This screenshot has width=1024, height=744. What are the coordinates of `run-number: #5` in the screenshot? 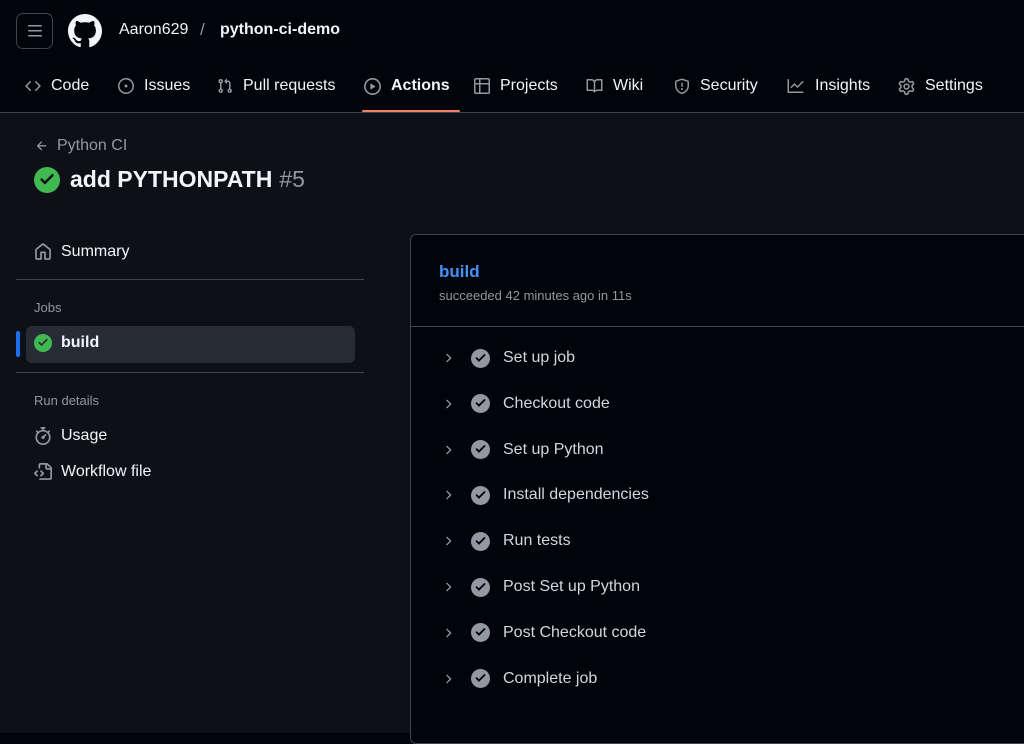 It's located at (292, 179).